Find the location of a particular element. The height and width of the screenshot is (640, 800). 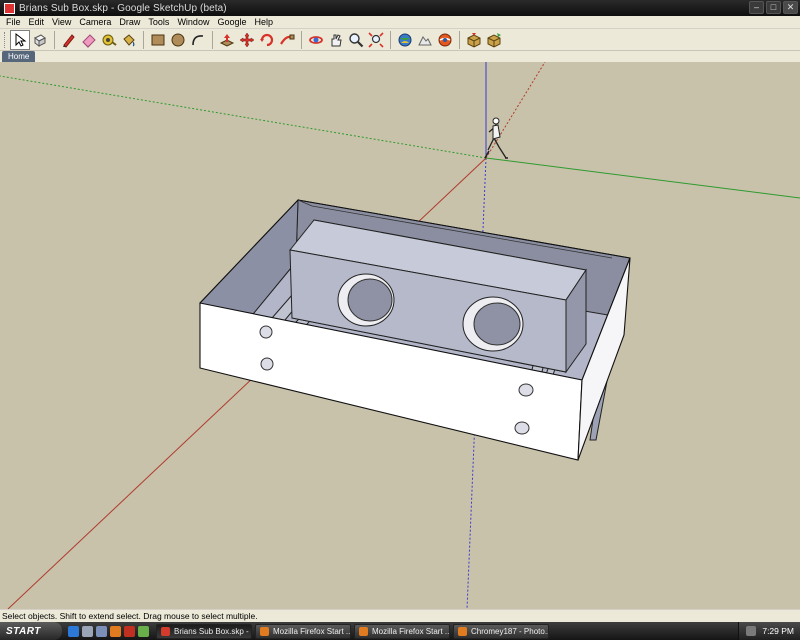

get-current-view-icon is located at coordinates (405, 40).